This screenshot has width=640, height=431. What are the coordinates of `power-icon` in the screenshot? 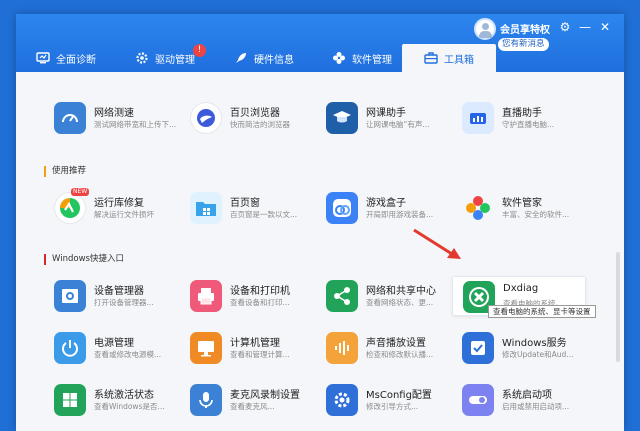 It's located at (70, 348).